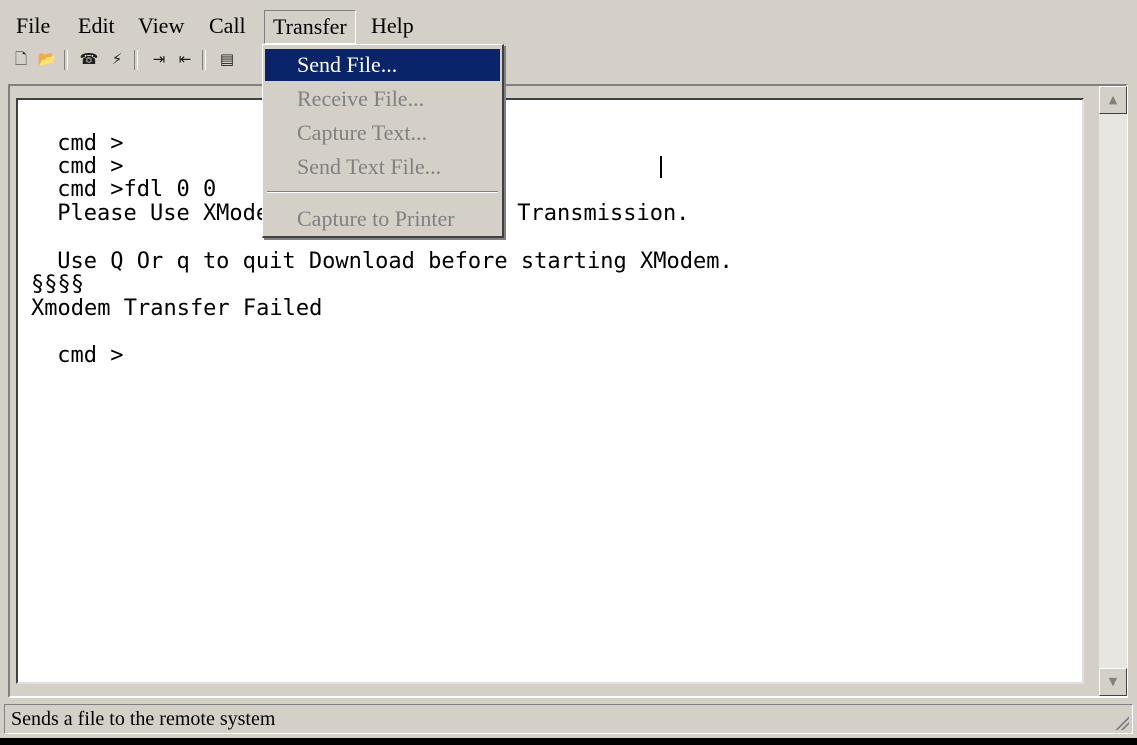 This screenshot has height=745, width=1137. What do you see at coordinates (177, 308) in the screenshot?
I see `terminal-line: Xmodem Transfer Failed` at bounding box center [177, 308].